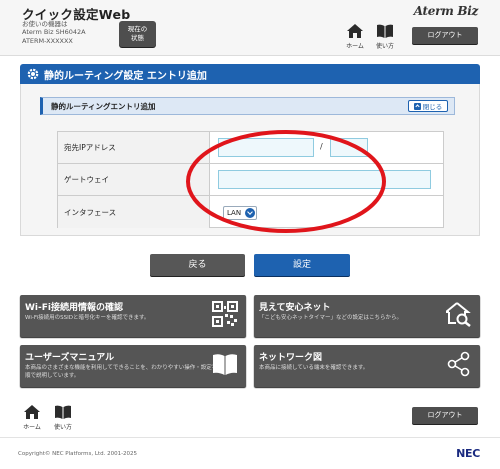  I want to click on dest-mask-input, so click(349, 147).